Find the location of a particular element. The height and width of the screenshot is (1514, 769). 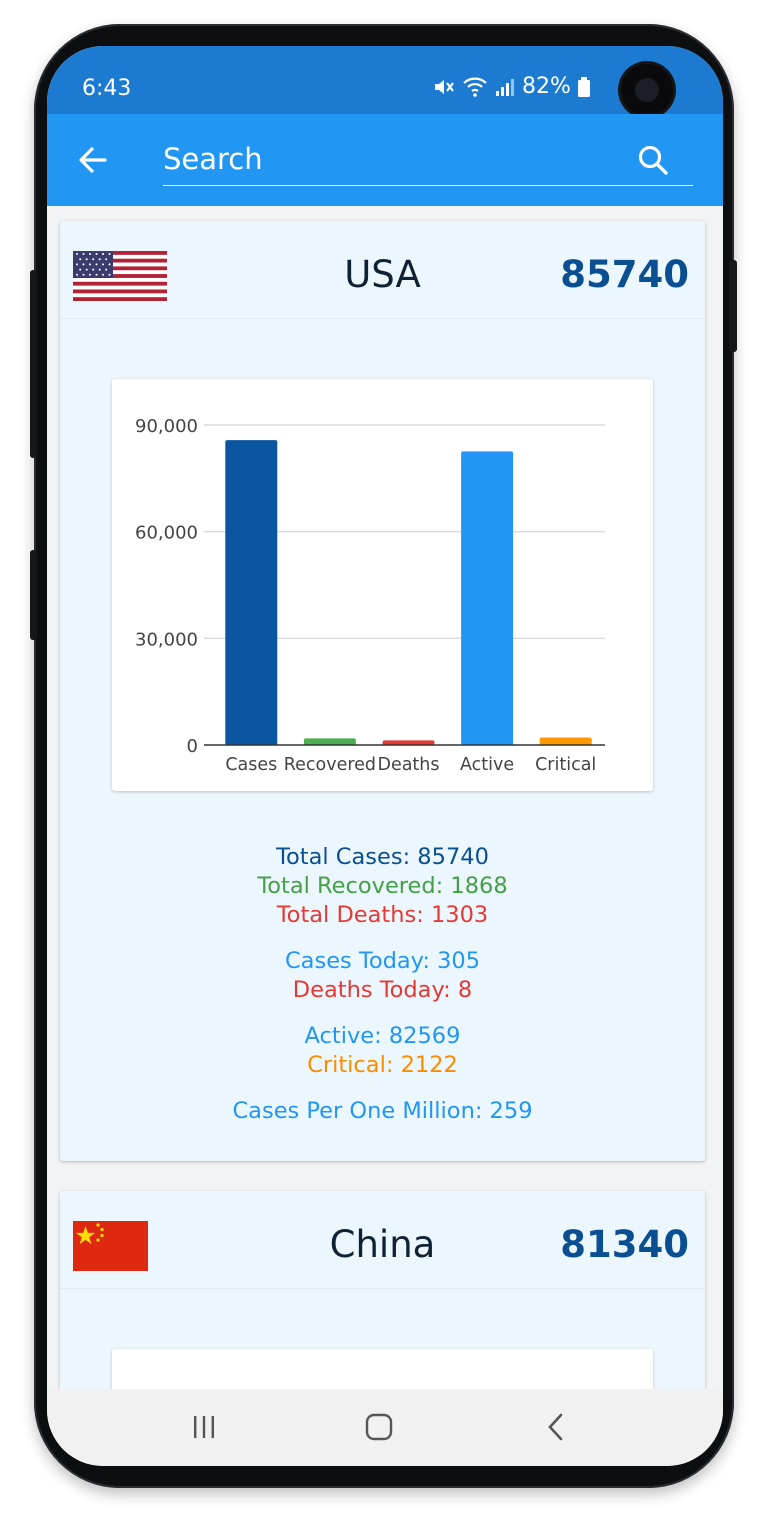

per-million-text: Cases Per One Million: 259 is located at coordinates (382, 1111).